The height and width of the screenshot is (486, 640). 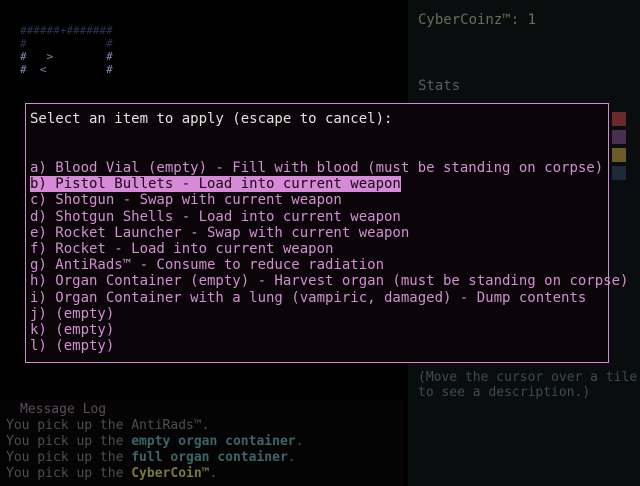 What do you see at coordinates (170, 473) in the screenshot?
I see `log-item: CyberCoin™` at bounding box center [170, 473].